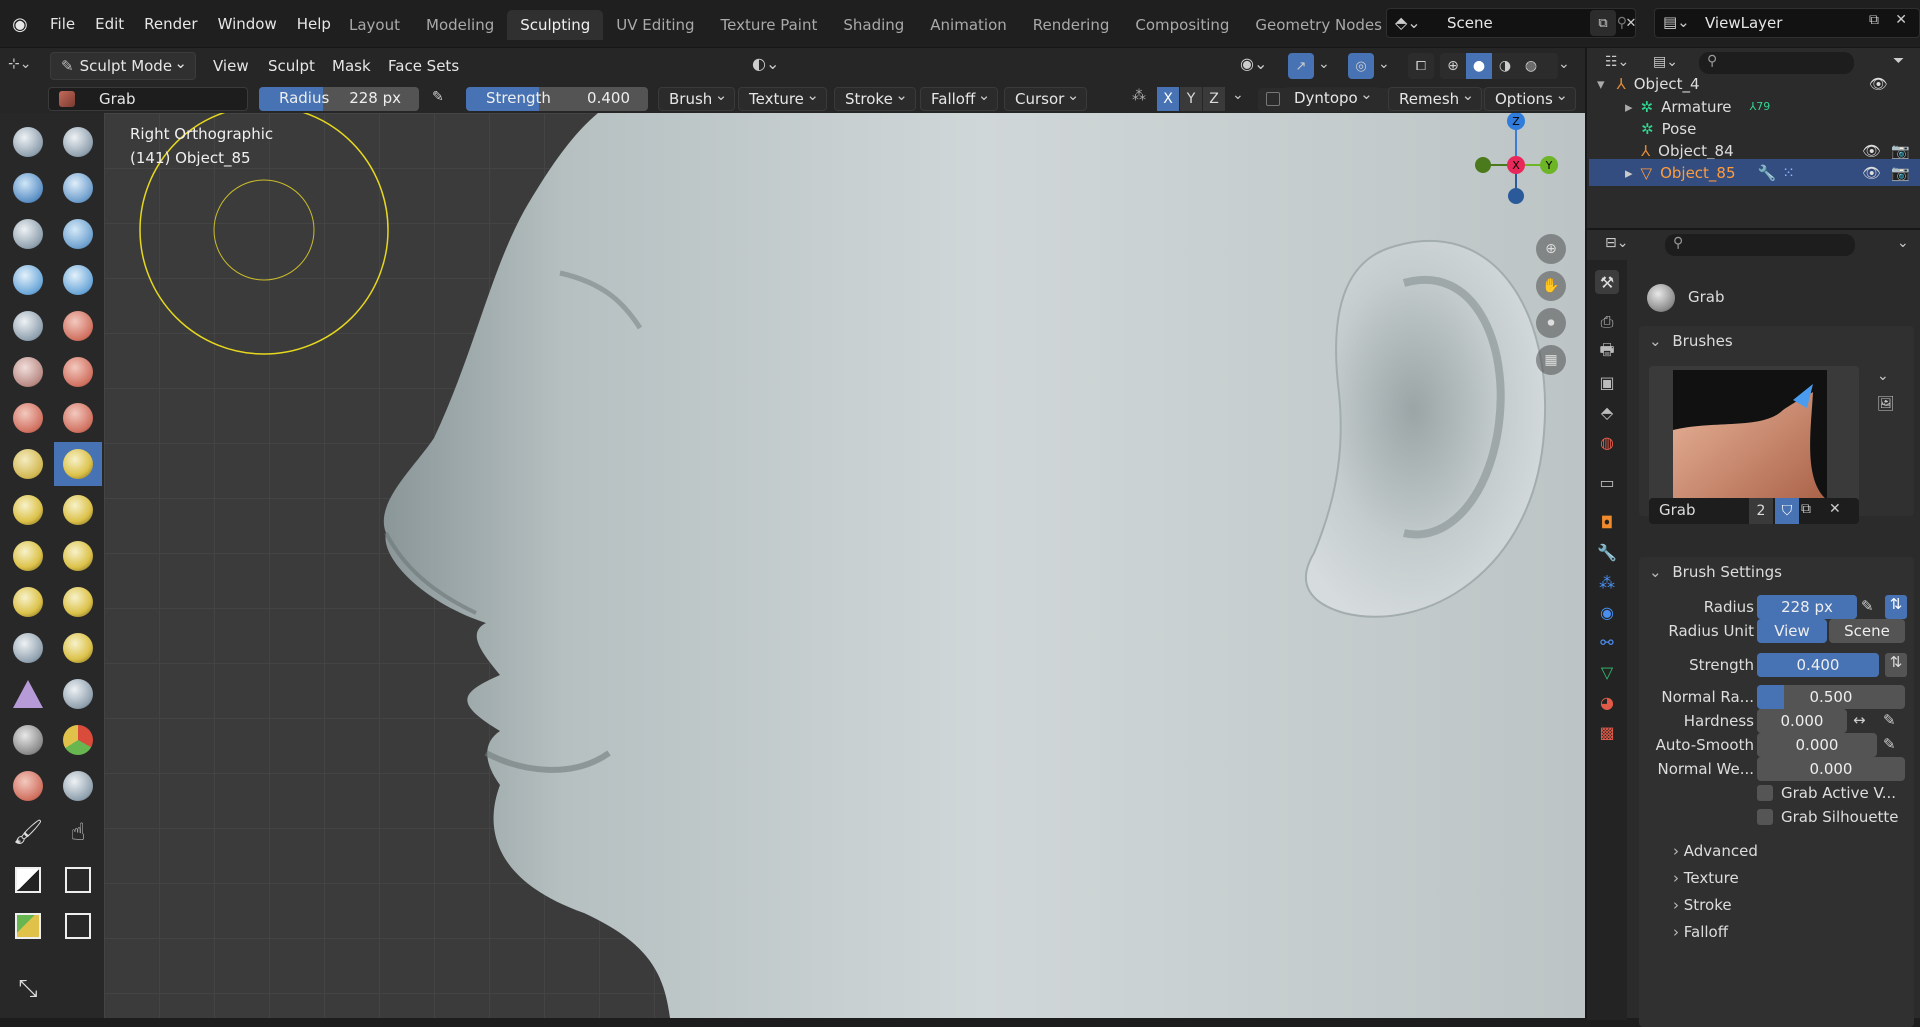  I want to click on simplify-tool, so click(78, 694).